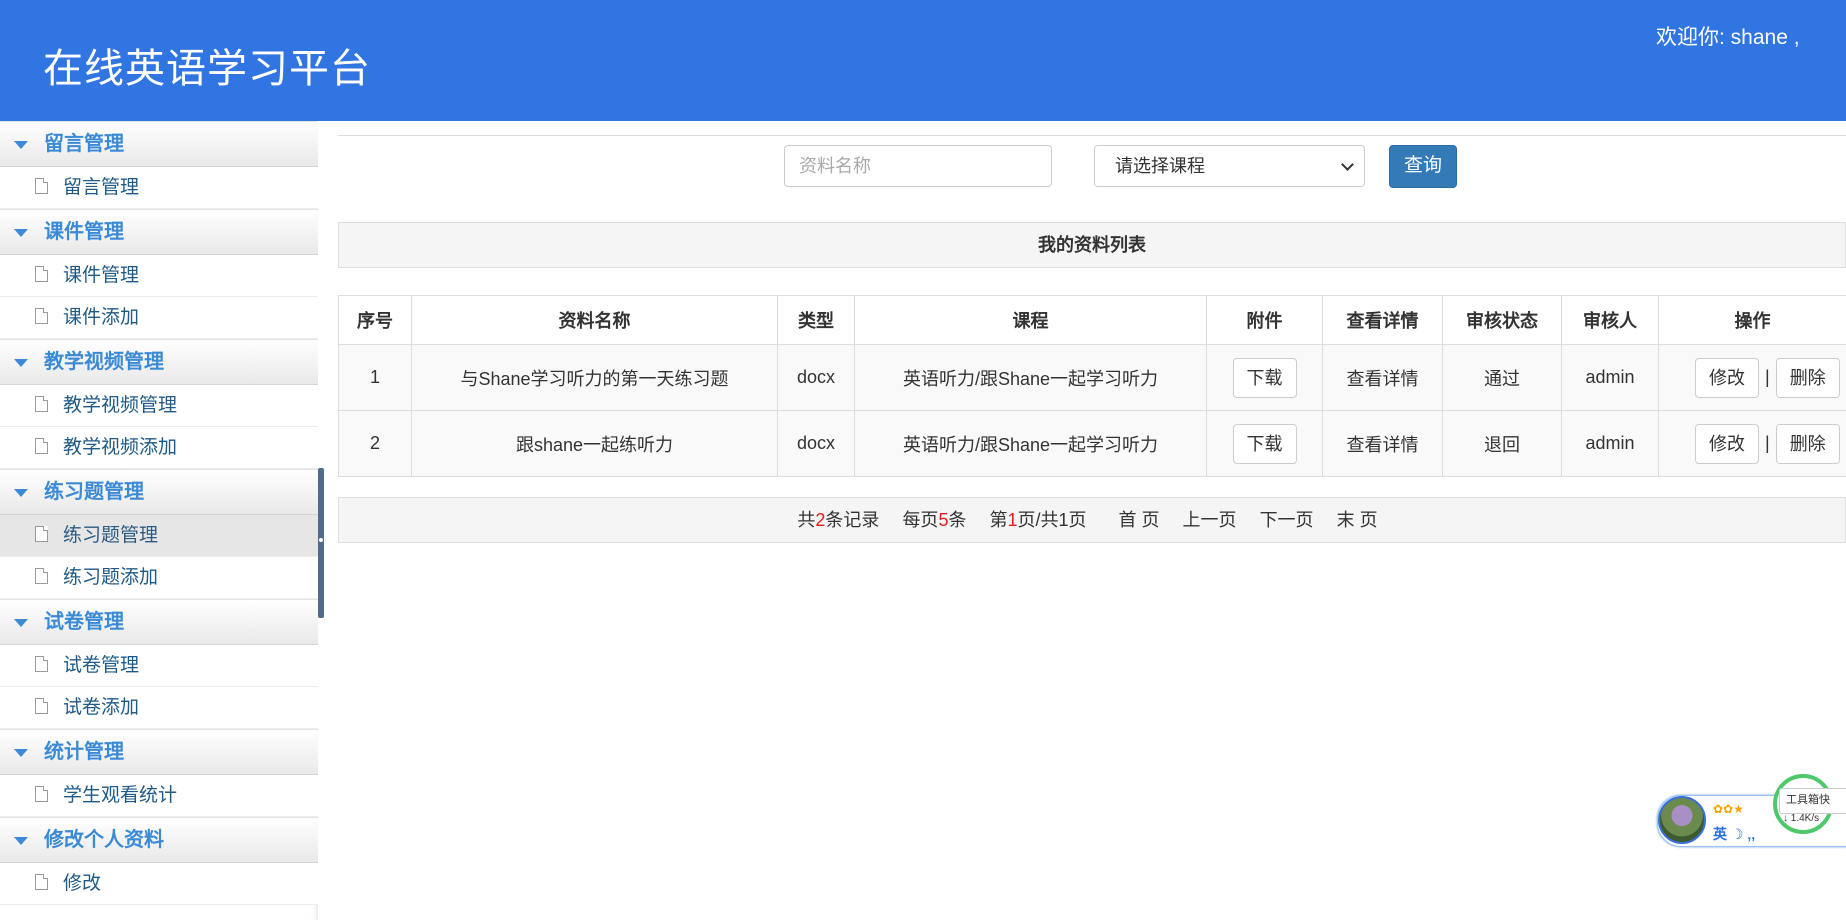 The height and width of the screenshot is (920, 1846). What do you see at coordinates (159, 448) in the screenshot?
I see `sidebar-item-video-add: 教学视频添加` at bounding box center [159, 448].